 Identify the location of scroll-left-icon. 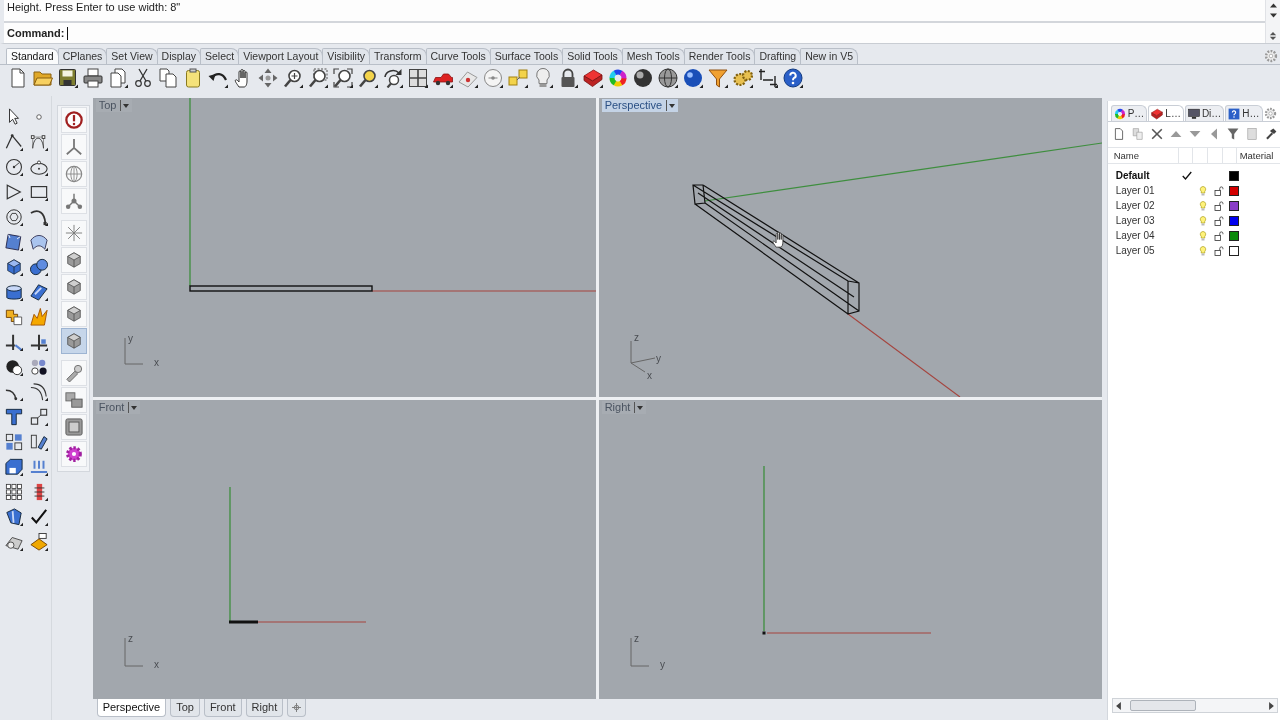
(1118, 705).